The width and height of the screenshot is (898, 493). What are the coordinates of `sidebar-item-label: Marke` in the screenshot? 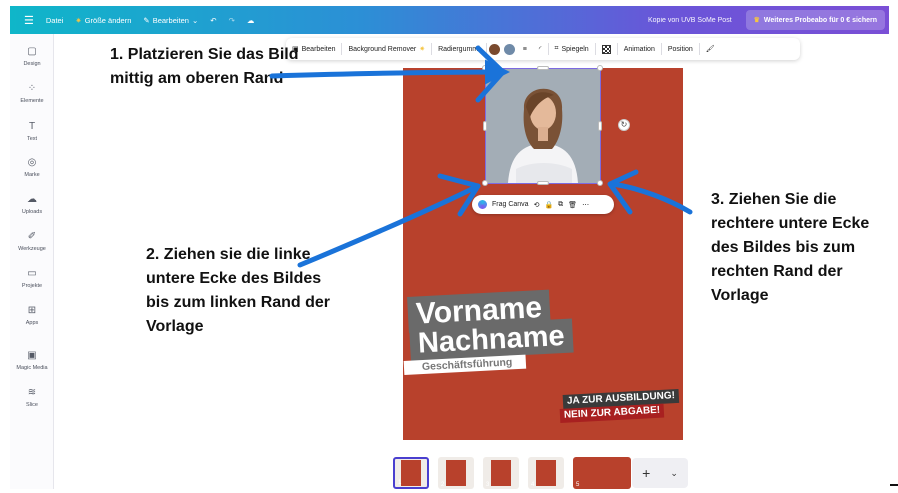 It's located at (32, 175).